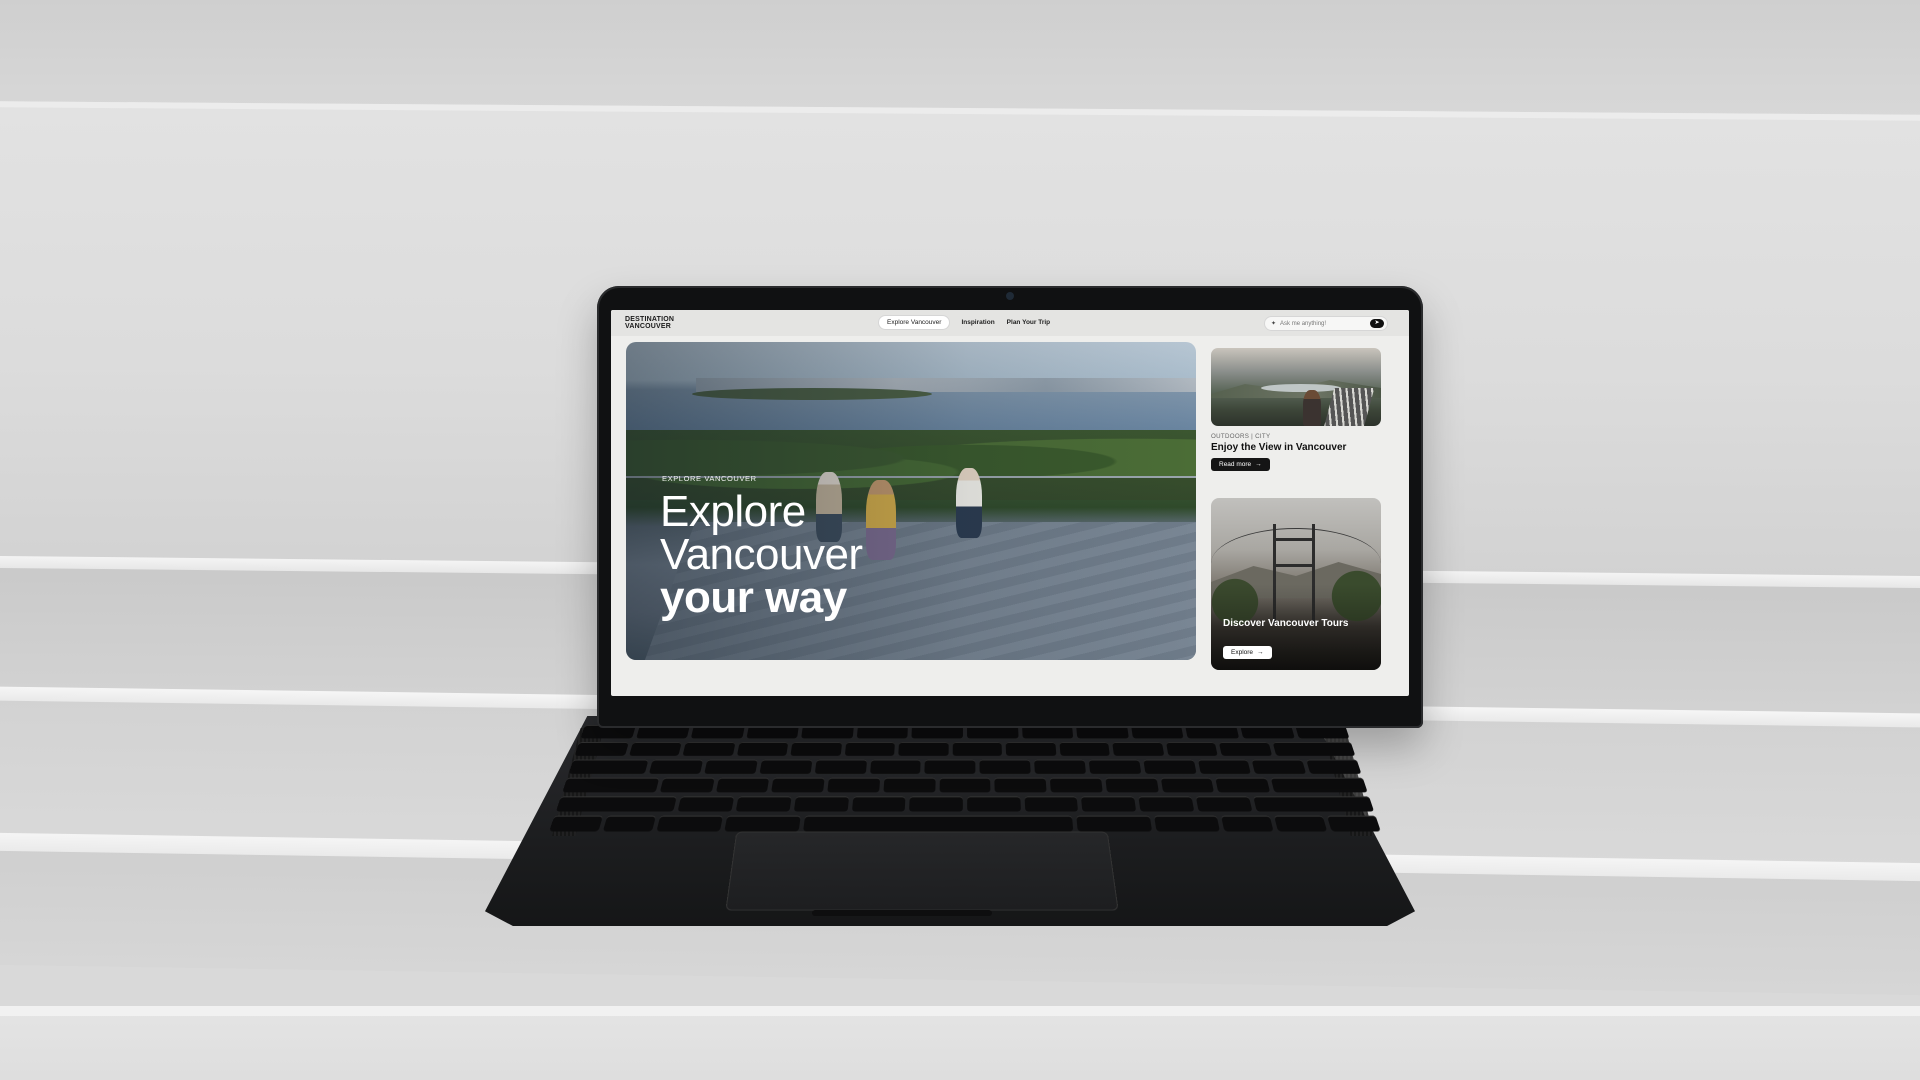  I want to click on explore-label: Explore, so click(1242, 652).